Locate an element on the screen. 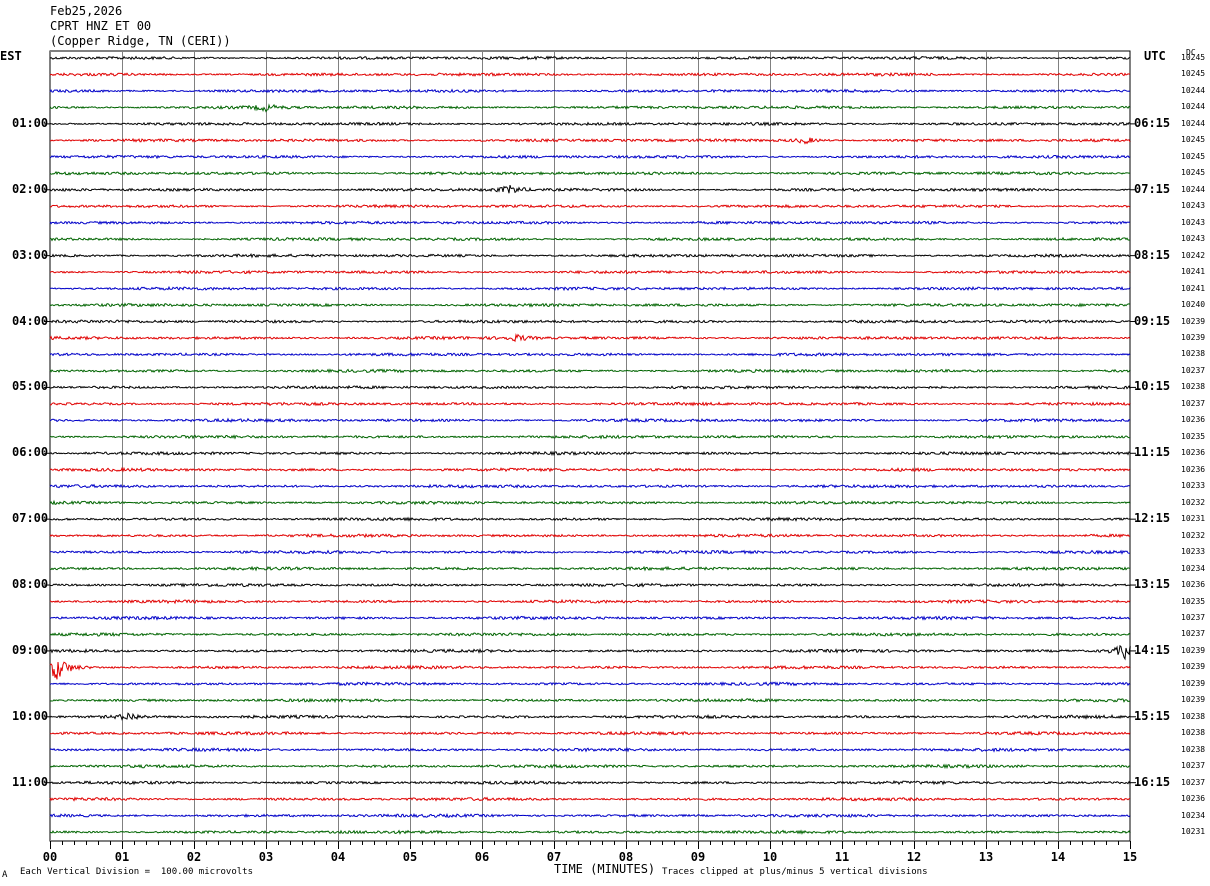 The image size is (1210, 886). right-time-label: 10:15 is located at coordinates (1152, 386).